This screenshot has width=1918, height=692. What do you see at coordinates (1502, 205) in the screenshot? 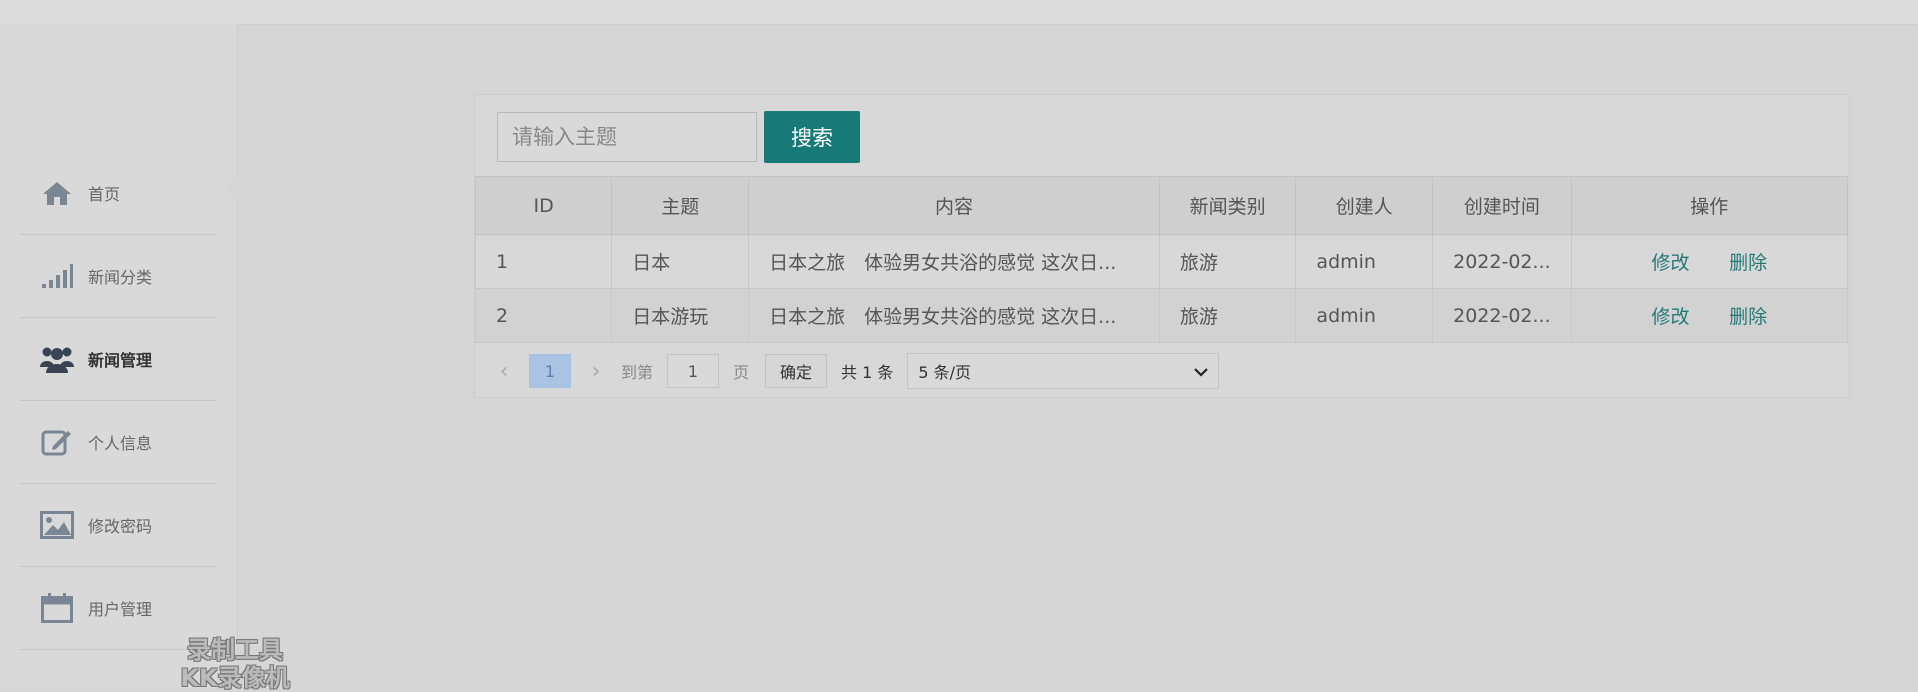
I see `column-header-created-time: 创建时间` at bounding box center [1502, 205].